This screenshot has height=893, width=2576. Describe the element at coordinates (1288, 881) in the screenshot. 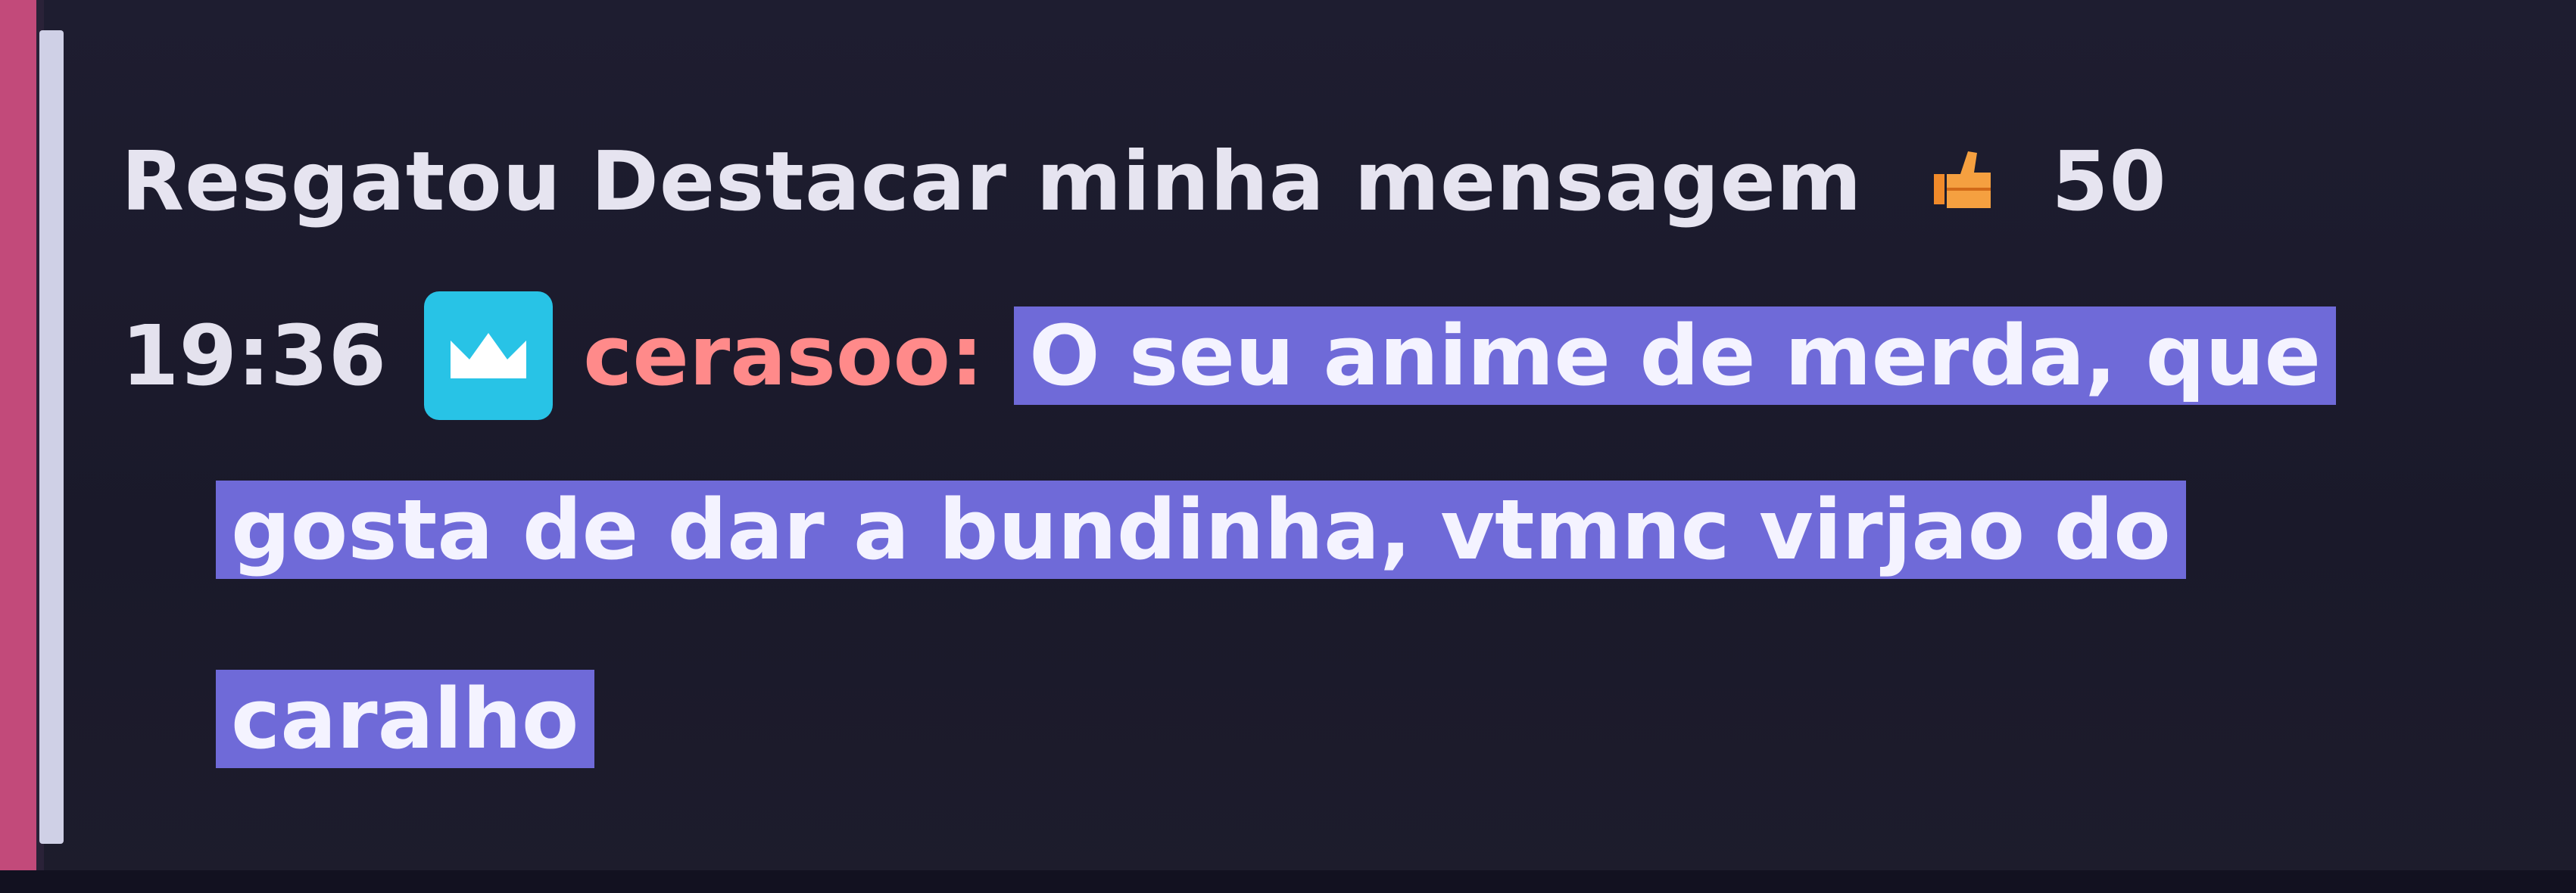

I see `panel-bottom-edge` at that location.